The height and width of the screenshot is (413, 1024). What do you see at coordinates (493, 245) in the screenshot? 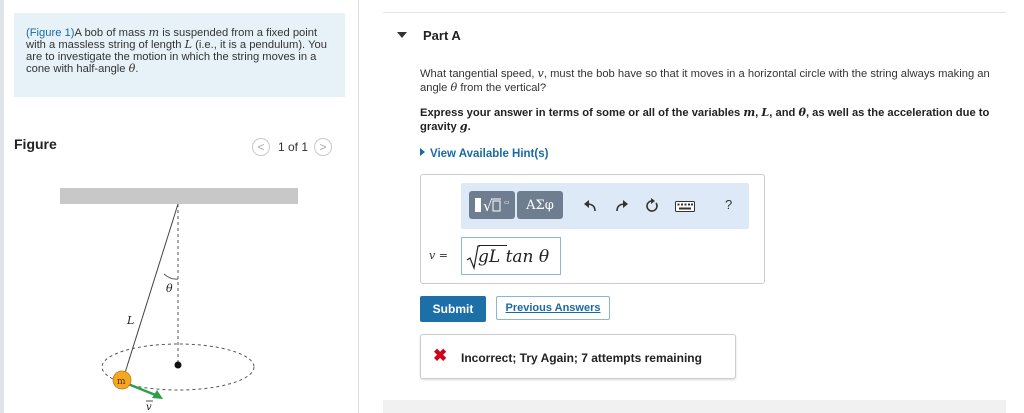
I see `radical-bar` at bounding box center [493, 245].